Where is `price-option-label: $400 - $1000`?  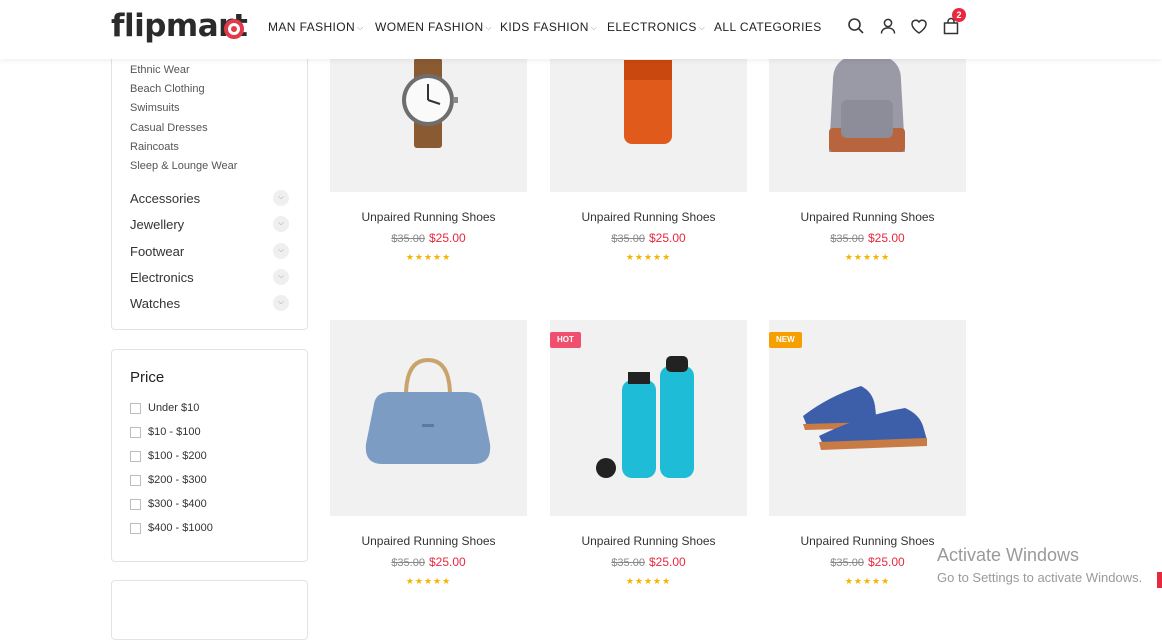 price-option-label: $400 - $1000 is located at coordinates (180, 528).